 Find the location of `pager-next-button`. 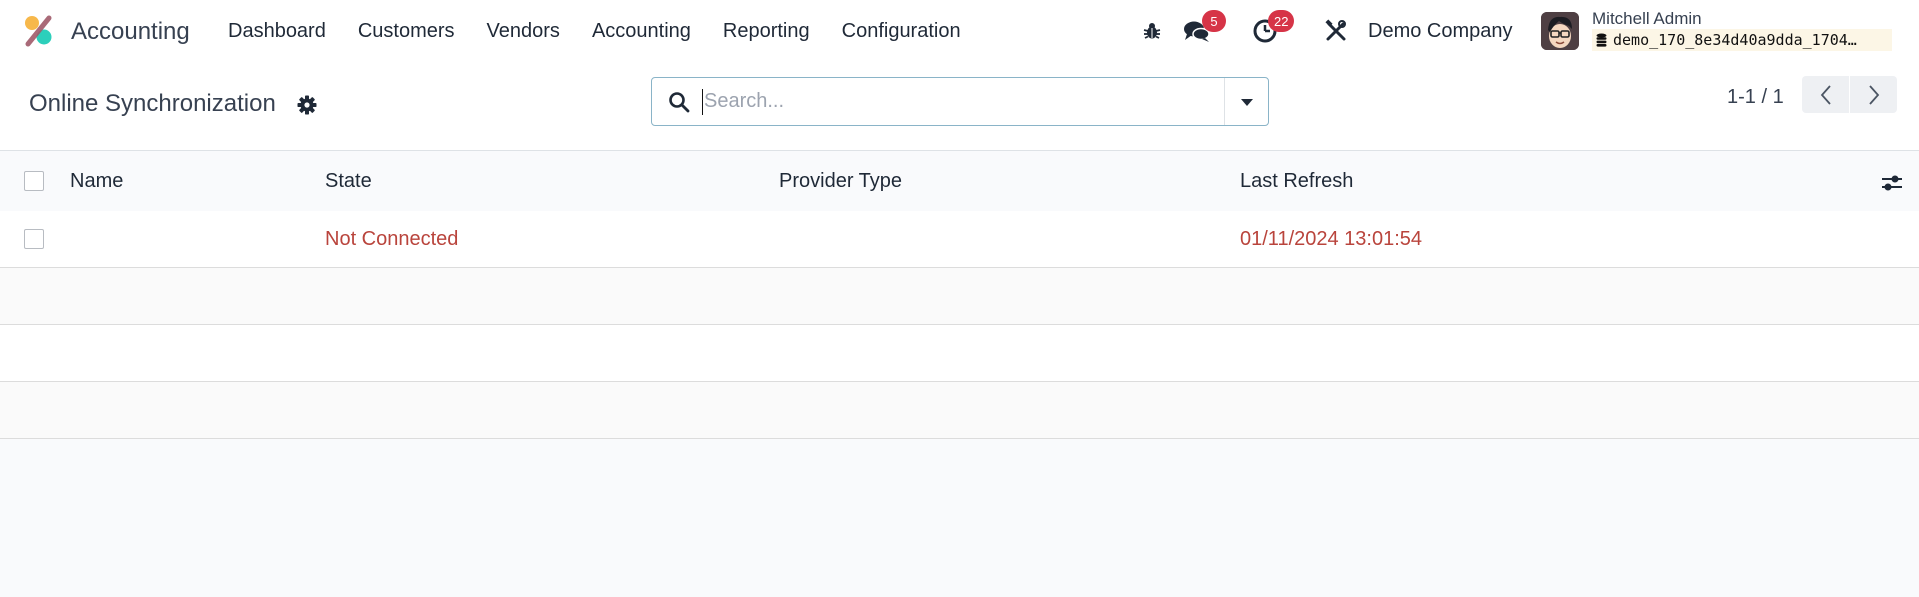

pager-next-button is located at coordinates (1873, 94).